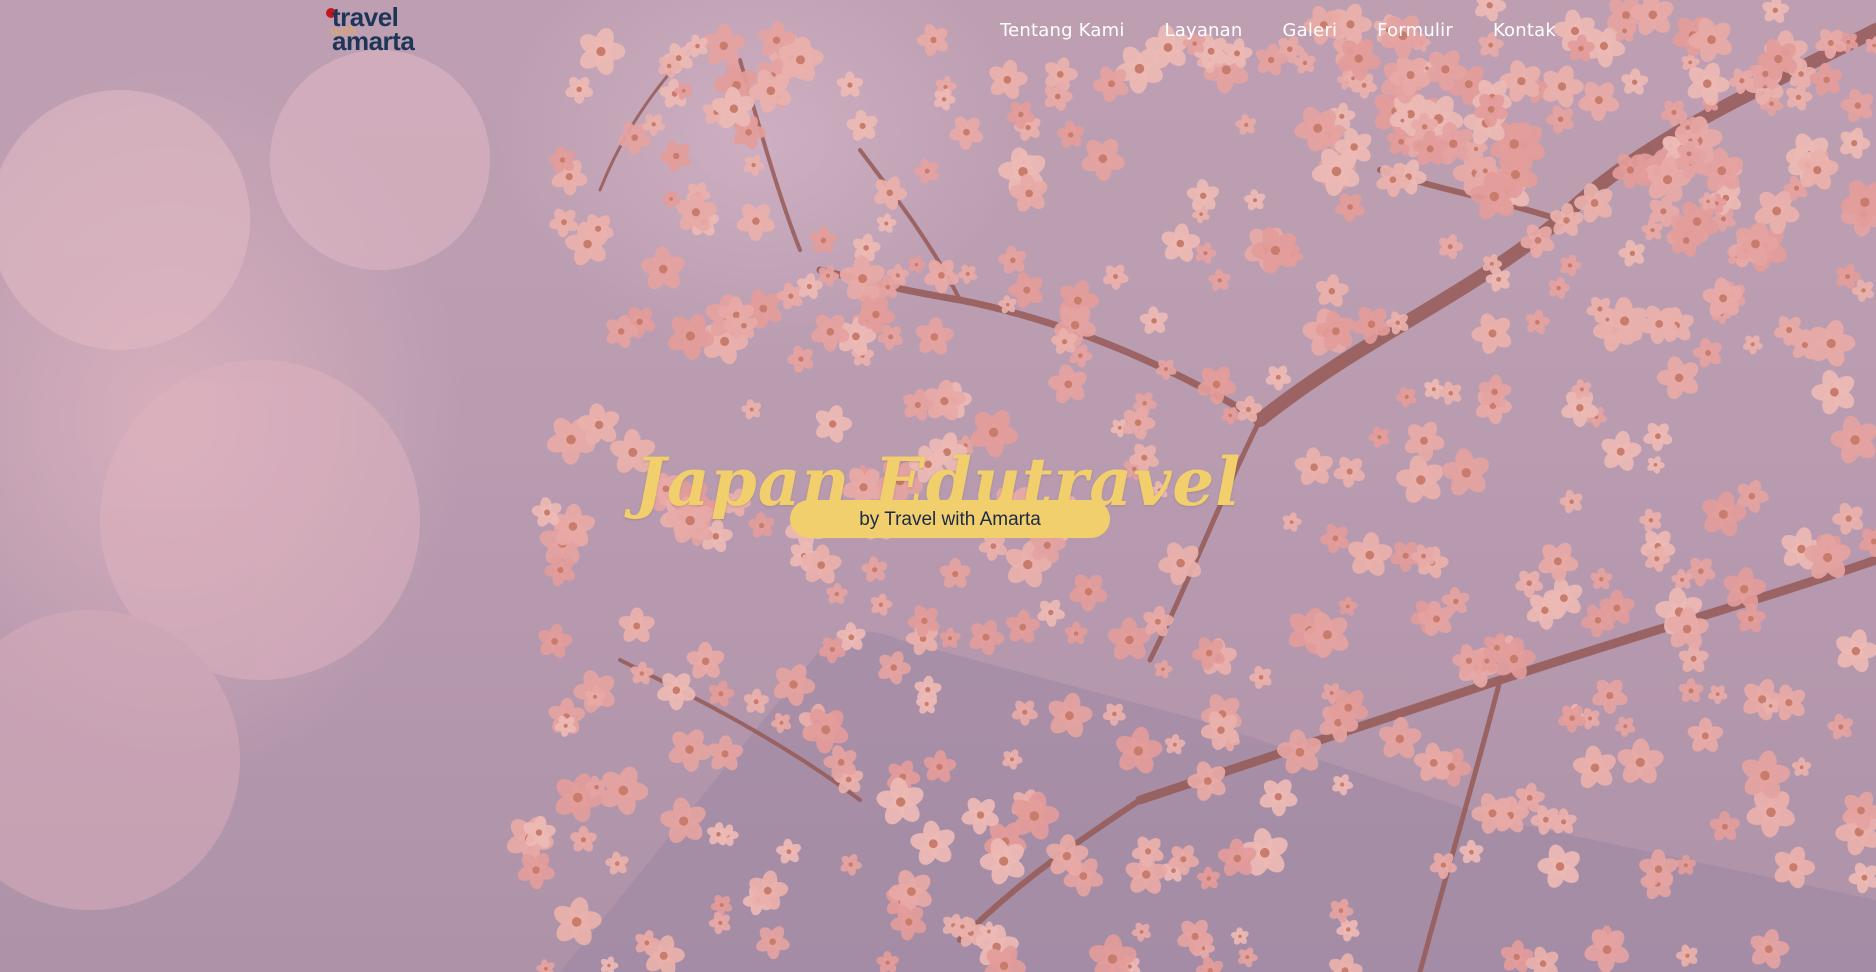 This screenshot has width=1876, height=972. I want to click on travel-with-amarta-logo: travel with amarta, so click(381, 29).